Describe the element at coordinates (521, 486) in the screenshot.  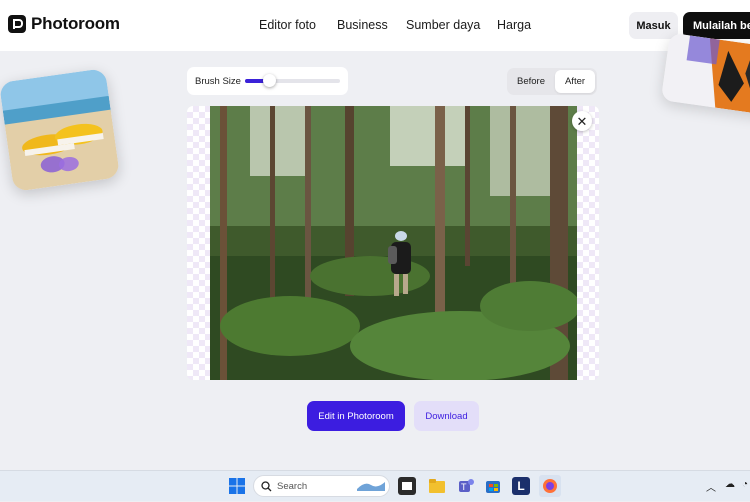
I see `app-l-icon: L` at that location.